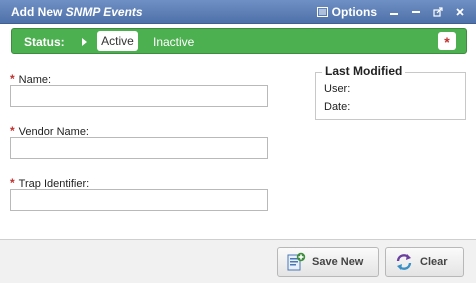 Image resolution: width=476 pixels, height=283 pixels. I want to click on trap-identifier-input, so click(139, 200).